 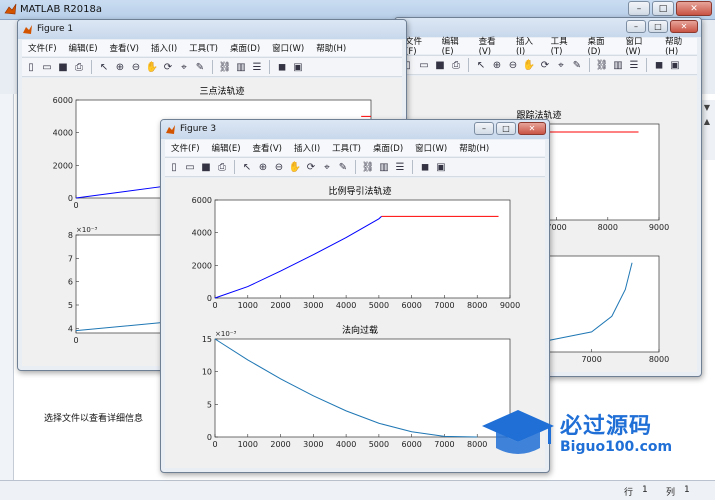 I want to click on x-tick-label: 5000, so click(x=379, y=305).